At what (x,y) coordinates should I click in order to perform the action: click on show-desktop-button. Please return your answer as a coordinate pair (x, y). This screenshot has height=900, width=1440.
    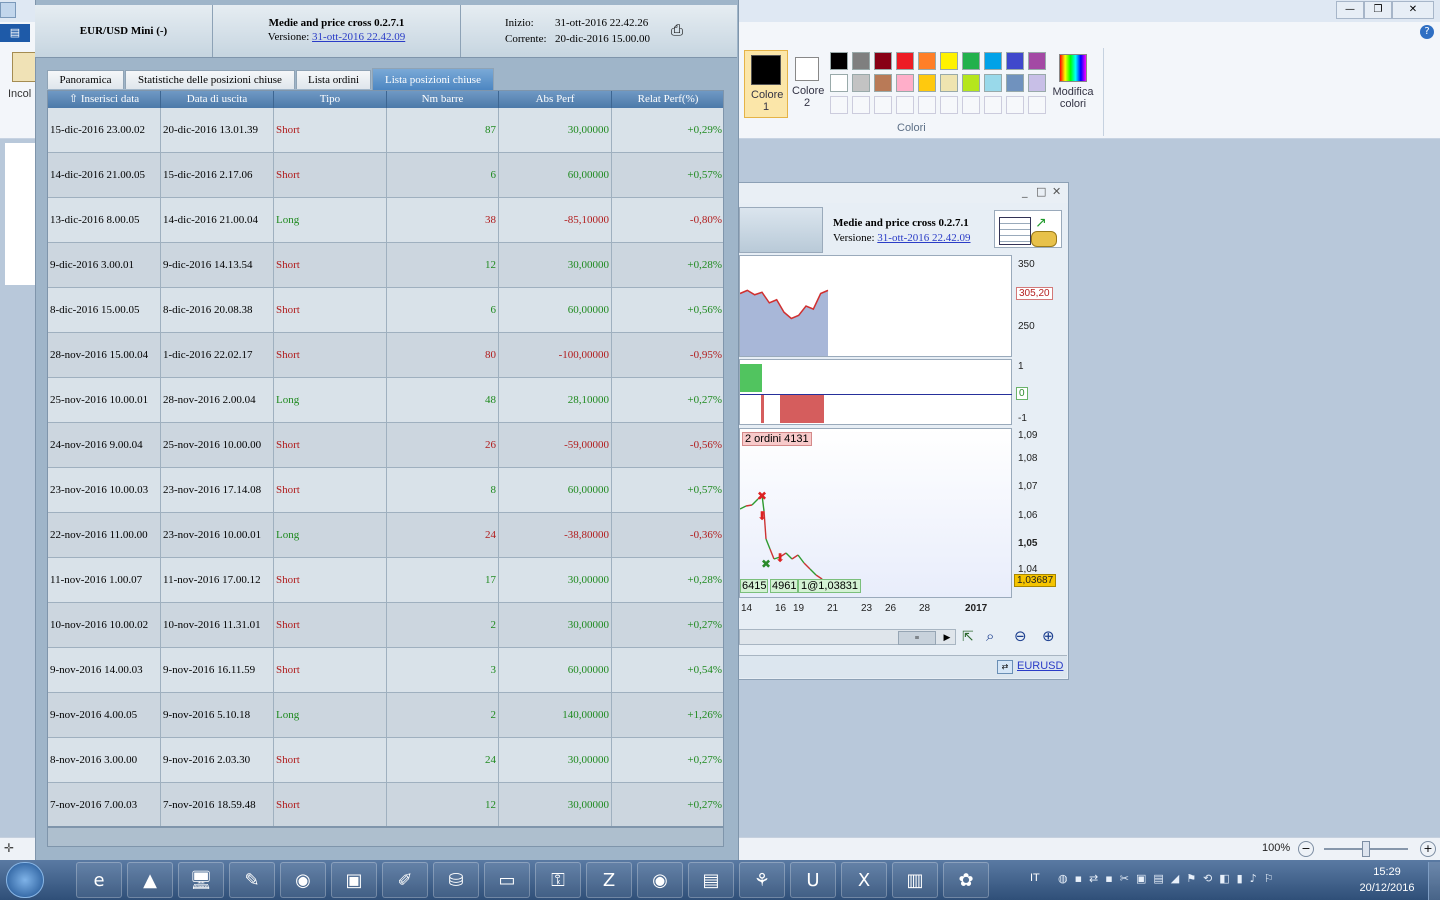
    Looking at the image, I should click on (1434, 881).